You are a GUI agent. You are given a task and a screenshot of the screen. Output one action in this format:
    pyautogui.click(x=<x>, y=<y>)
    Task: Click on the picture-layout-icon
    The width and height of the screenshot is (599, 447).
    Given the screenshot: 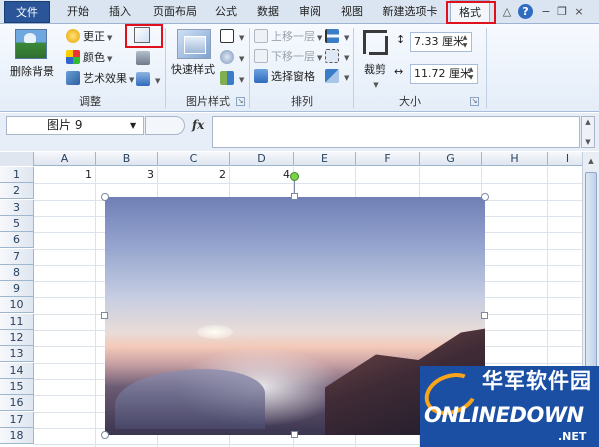 What is the action you would take?
    pyautogui.click(x=227, y=78)
    